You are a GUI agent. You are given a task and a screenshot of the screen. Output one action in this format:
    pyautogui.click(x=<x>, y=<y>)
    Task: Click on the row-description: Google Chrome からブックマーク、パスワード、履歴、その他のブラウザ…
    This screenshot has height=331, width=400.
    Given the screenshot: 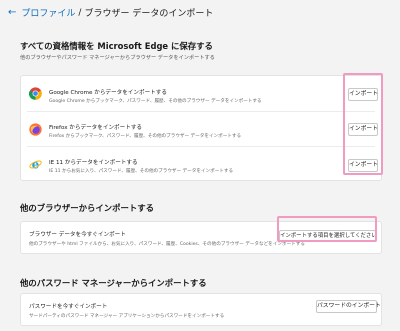 What is the action you would take?
    pyautogui.click(x=155, y=101)
    